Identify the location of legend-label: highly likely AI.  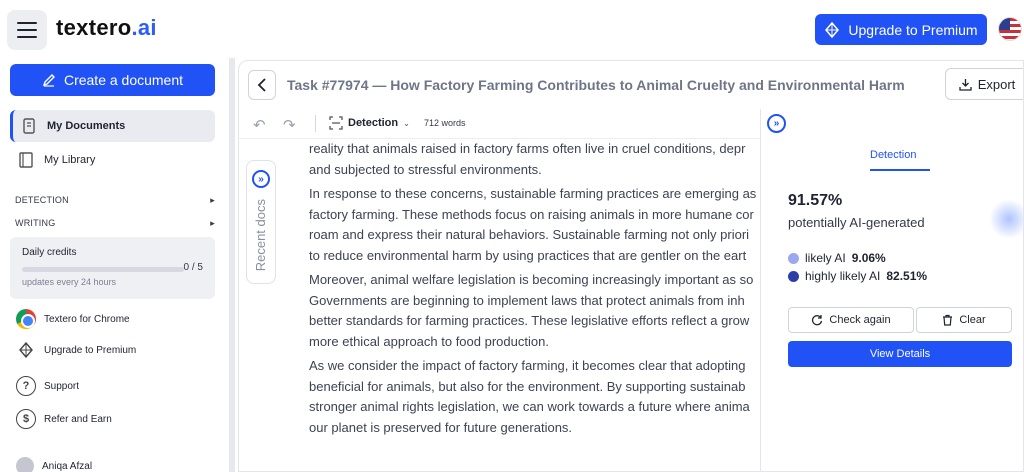
(843, 276).